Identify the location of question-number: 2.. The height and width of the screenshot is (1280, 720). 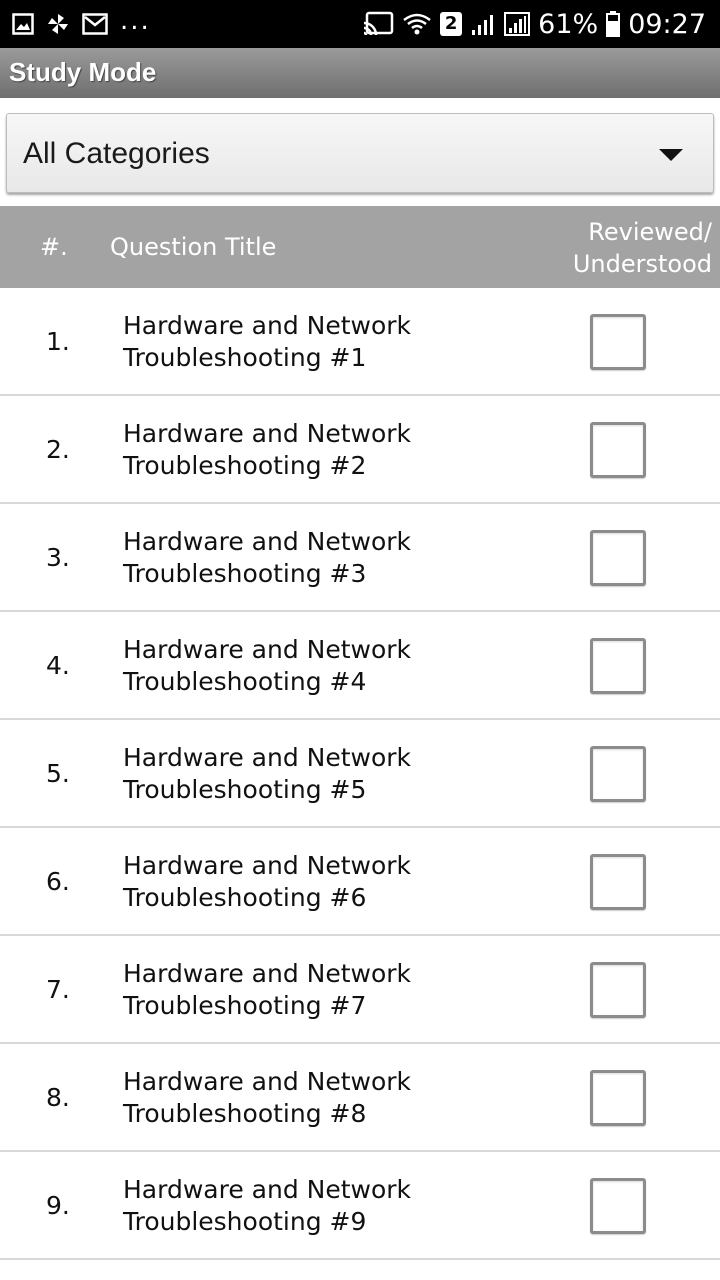
(58, 449).